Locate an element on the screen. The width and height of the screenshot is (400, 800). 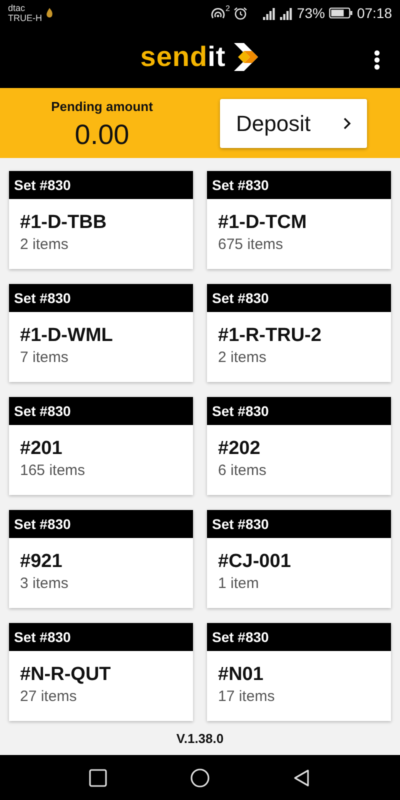
set-card: Set #830 #N01 17 items is located at coordinates (299, 672).